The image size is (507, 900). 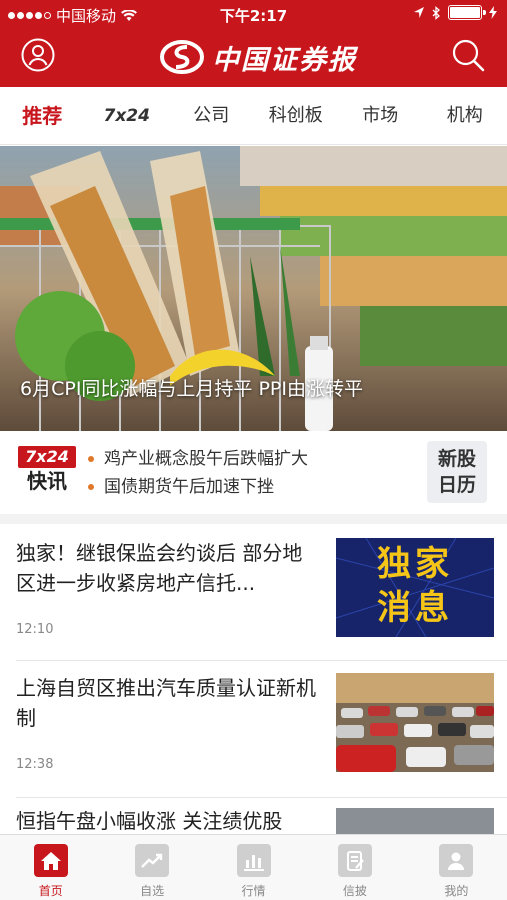 I want to click on bluetooth-icon, so click(x=436, y=12).